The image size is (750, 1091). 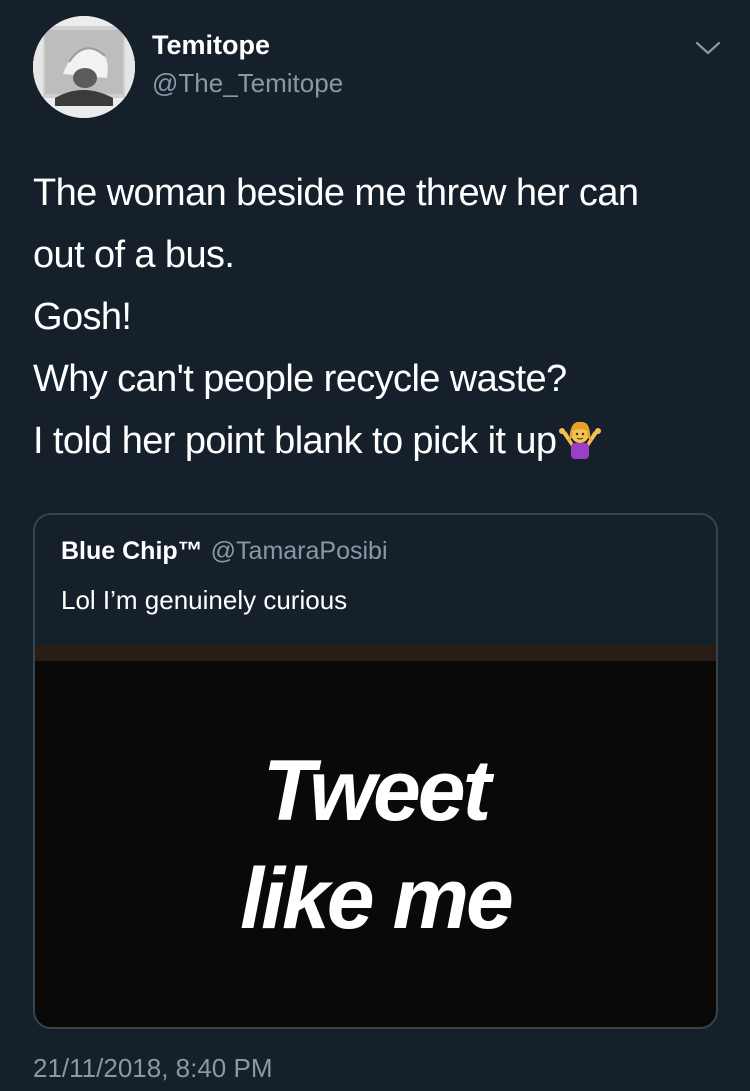 I want to click on tweet-line-last: I told her point blank to pick it up, so click(x=378, y=441).